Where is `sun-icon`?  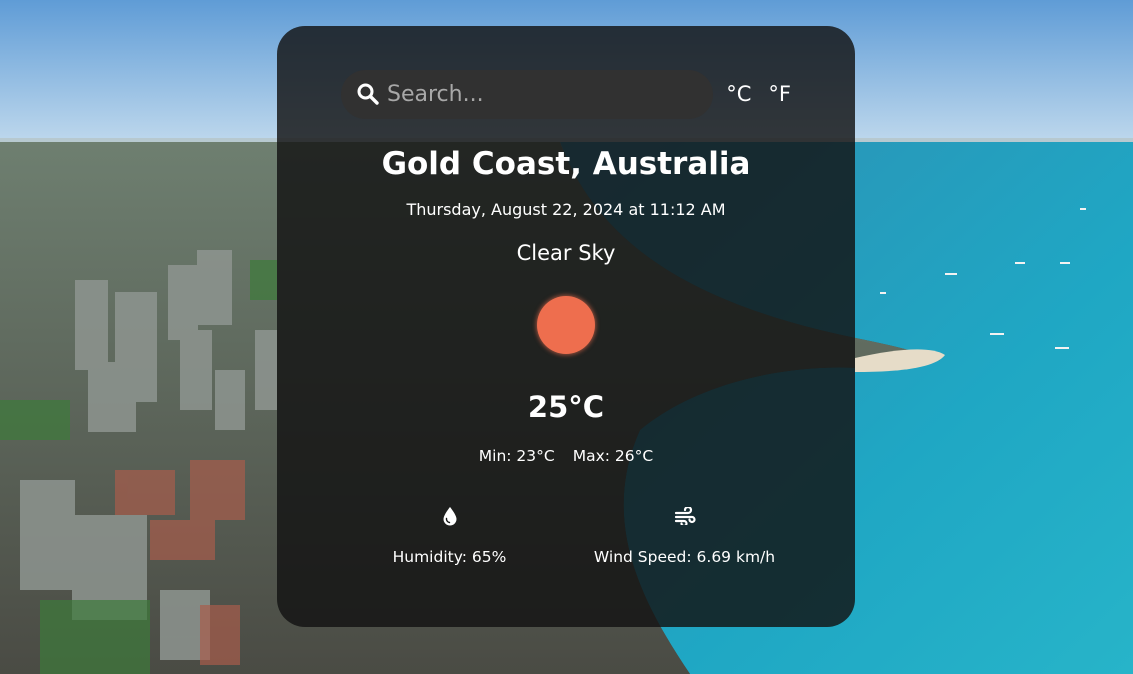 sun-icon is located at coordinates (566, 325).